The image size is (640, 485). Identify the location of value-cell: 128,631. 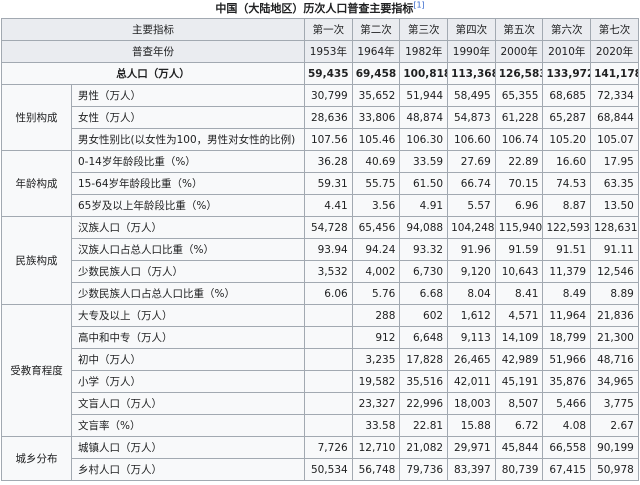
(614, 227).